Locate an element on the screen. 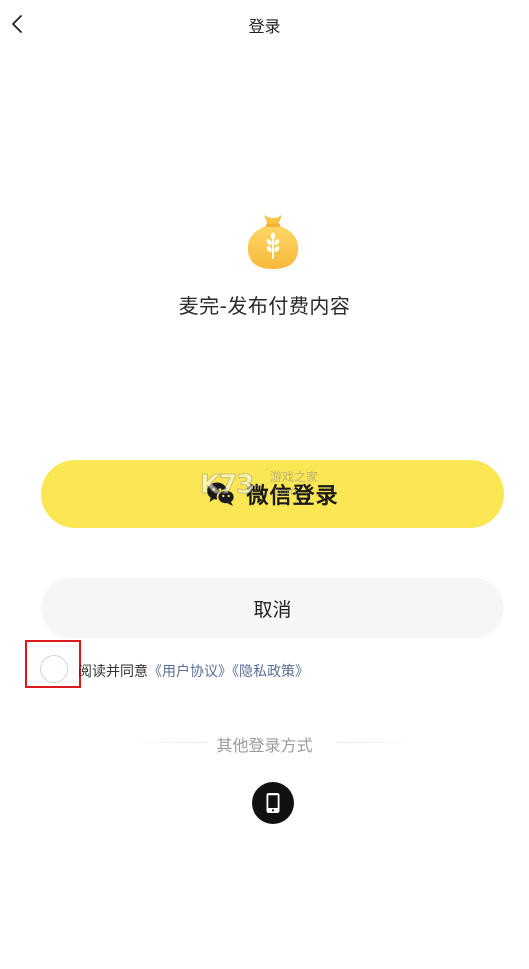  nav-bar: 登录 is located at coordinates (264, 24).